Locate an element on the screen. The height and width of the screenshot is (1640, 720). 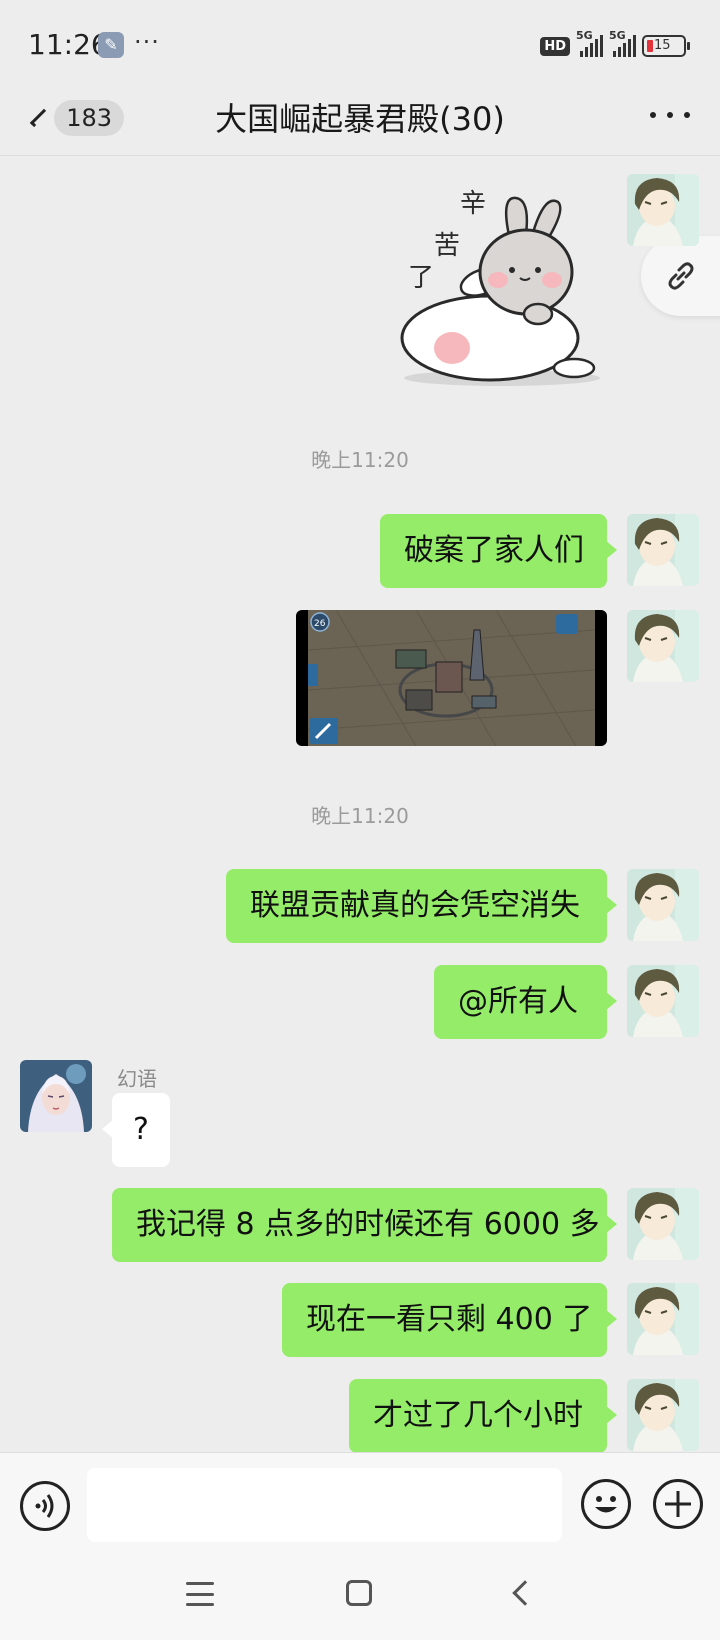
more-notifications-icon: ··· is located at coordinates (147, 42).